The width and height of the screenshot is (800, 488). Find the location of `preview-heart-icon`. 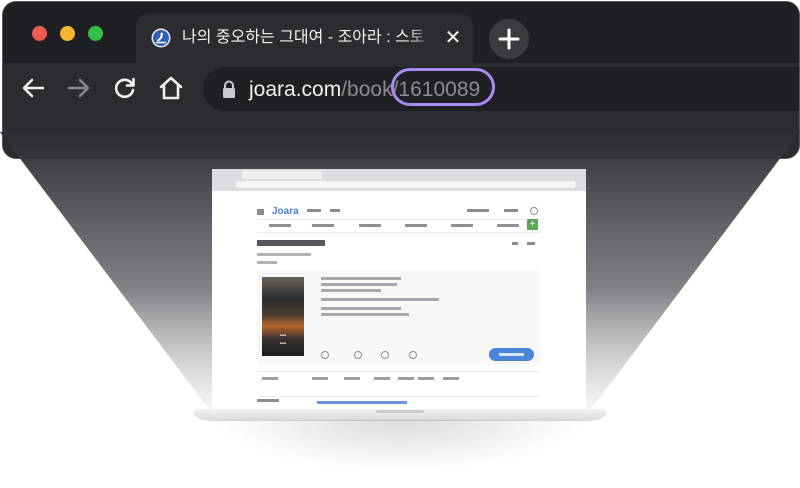

preview-heart-icon is located at coordinates (358, 355).